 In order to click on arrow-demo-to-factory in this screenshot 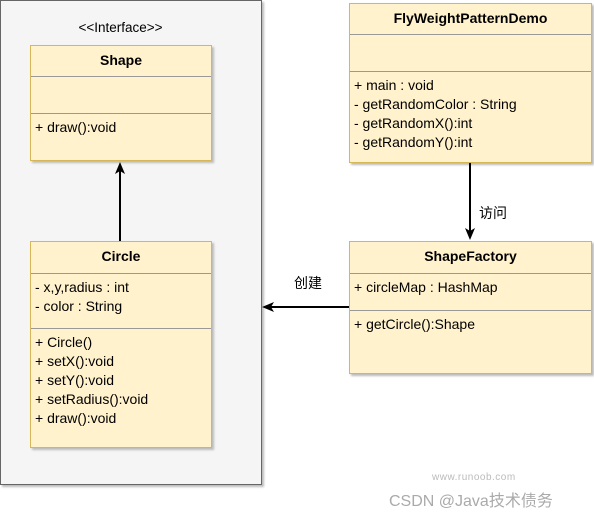, I will do `click(470, 201)`.